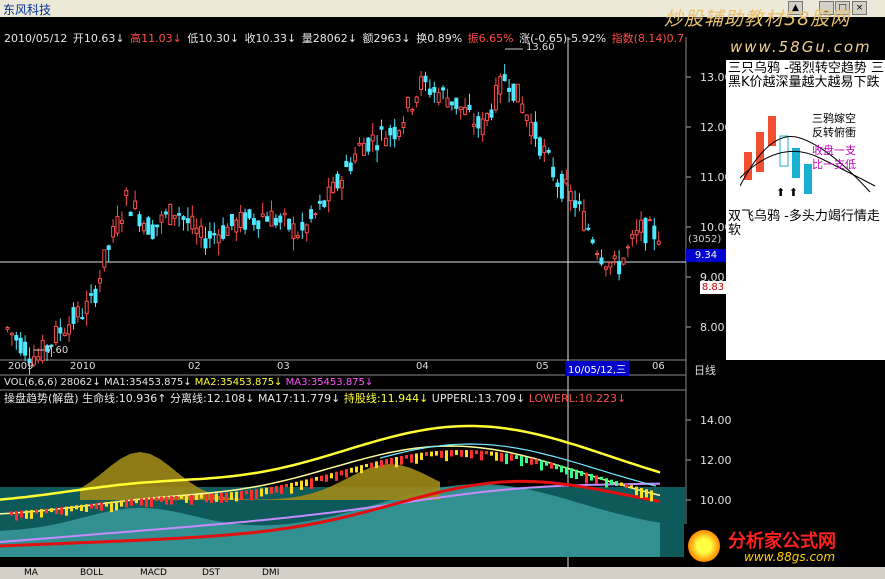 The height and width of the screenshot is (579, 885). Describe the element at coordinates (688, 460) in the screenshot. I see `indicator-axis-ticks` at that location.